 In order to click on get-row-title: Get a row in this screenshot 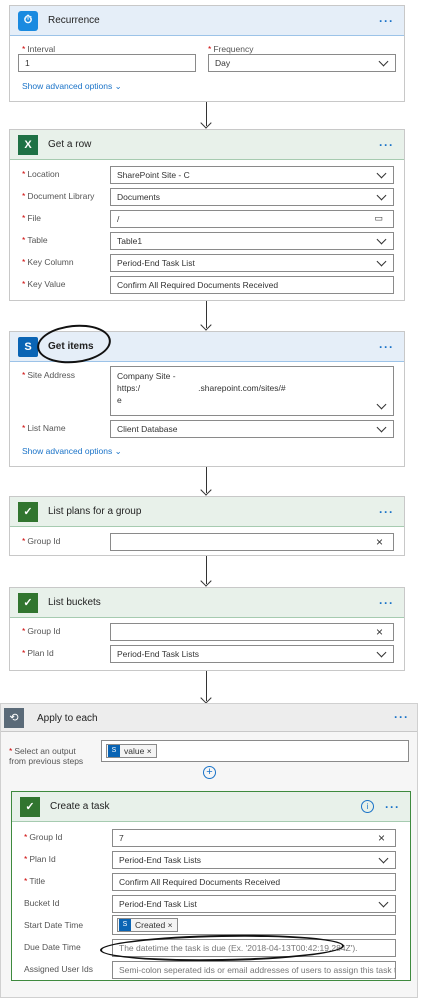, I will do `click(70, 144)`.